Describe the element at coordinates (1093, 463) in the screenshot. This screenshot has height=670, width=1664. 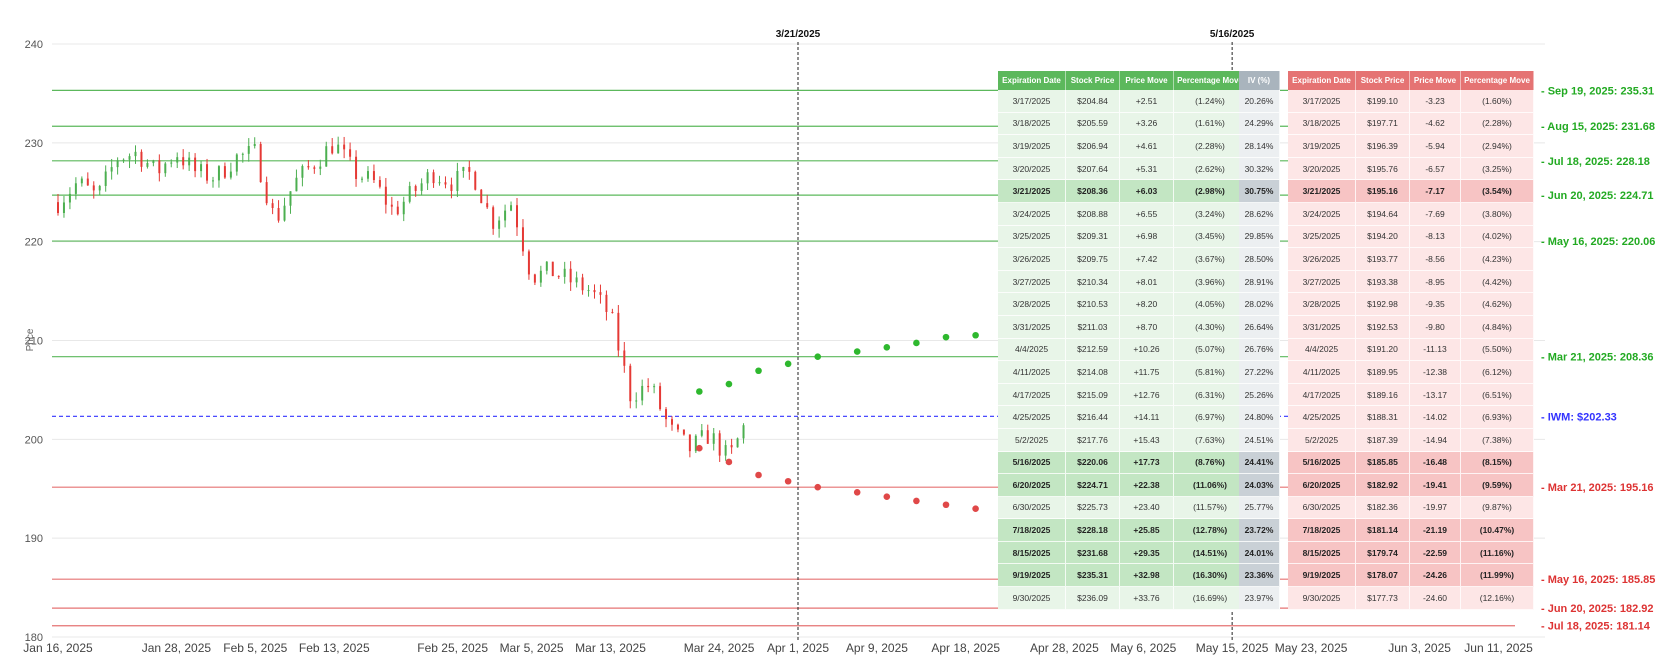
I see `table-cell: $220.06` at that location.